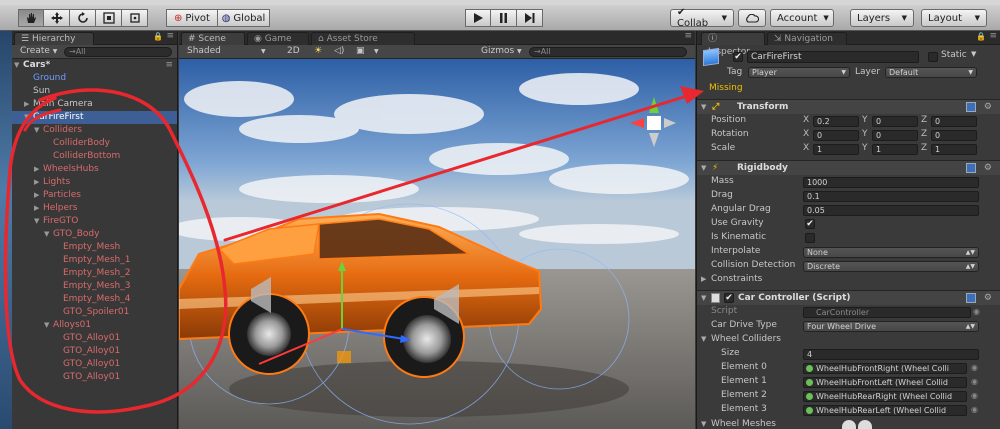 The height and width of the screenshot is (429, 1000). Describe the element at coordinates (192, 18) in the screenshot. I see `pivot-button: ⊕ Pivot` at that location.